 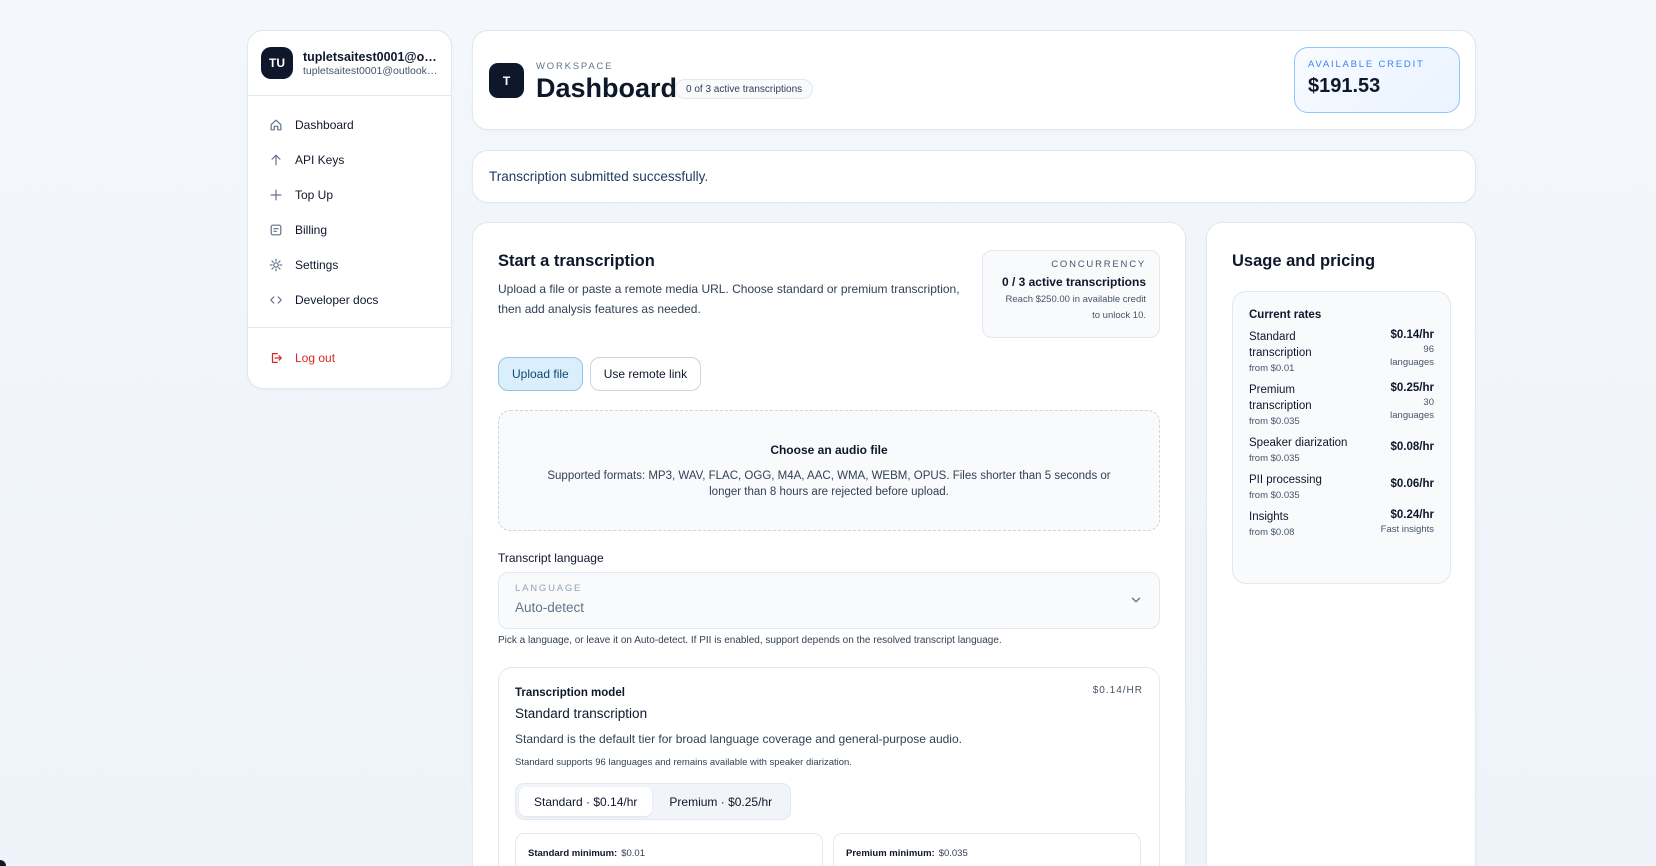 I want to click on logout-icon, so click(x=275, y=358).